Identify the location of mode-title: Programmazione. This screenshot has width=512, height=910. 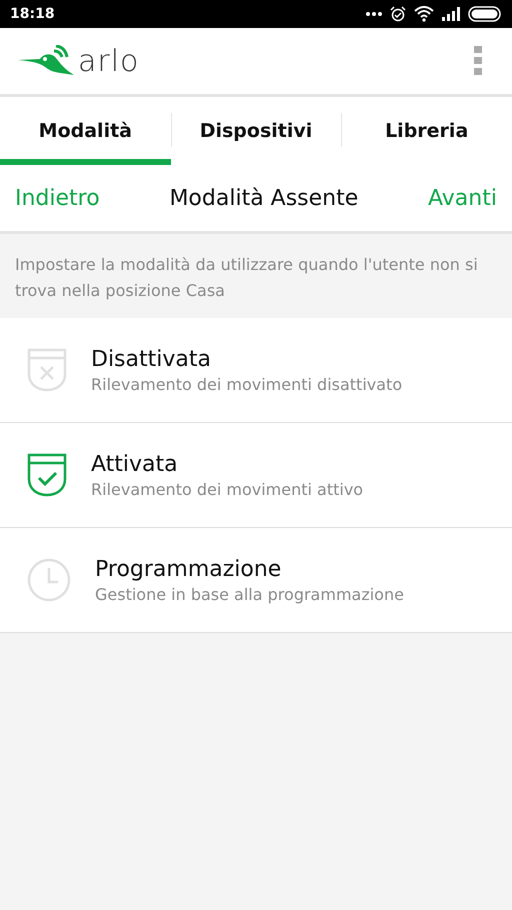
(249, 569).